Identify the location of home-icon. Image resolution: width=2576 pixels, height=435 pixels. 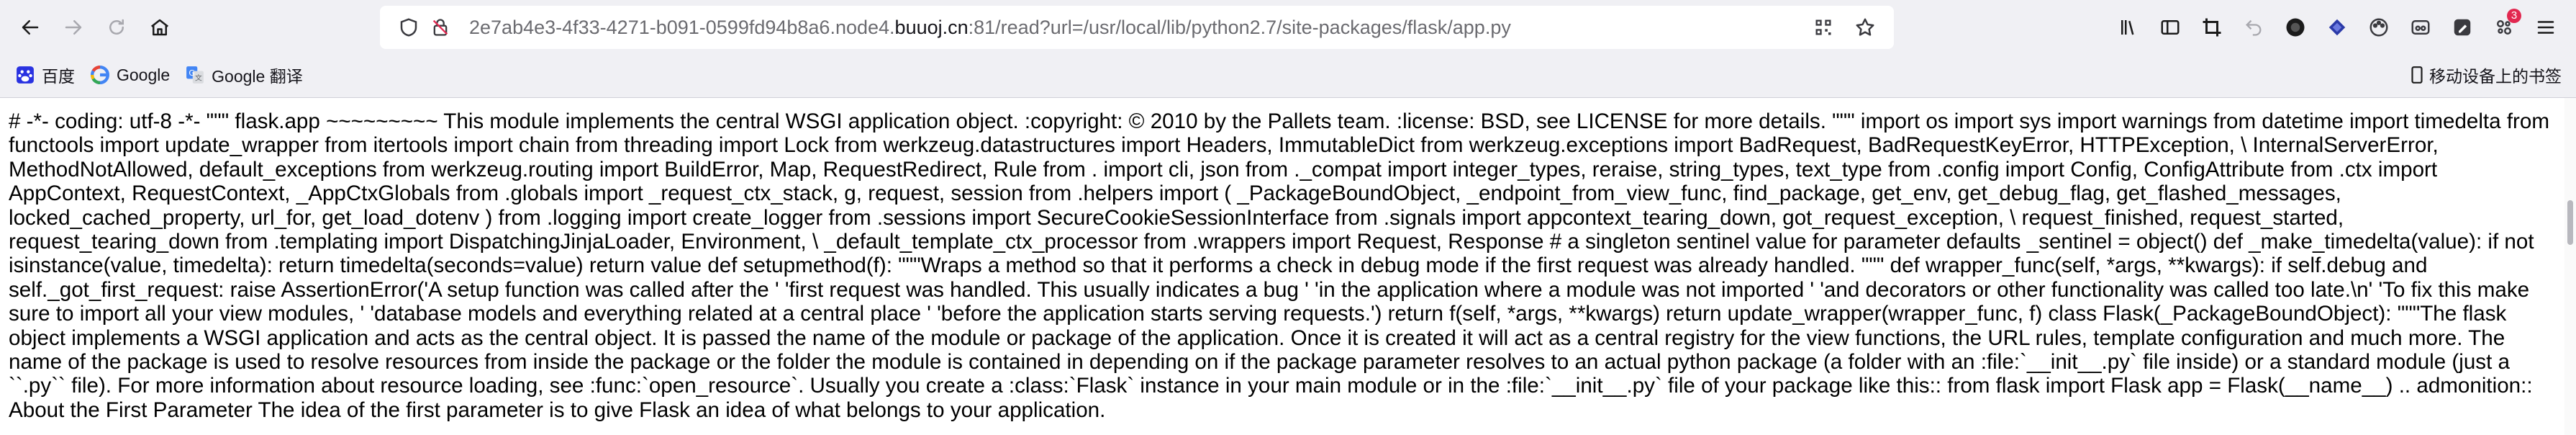
(160, 27).